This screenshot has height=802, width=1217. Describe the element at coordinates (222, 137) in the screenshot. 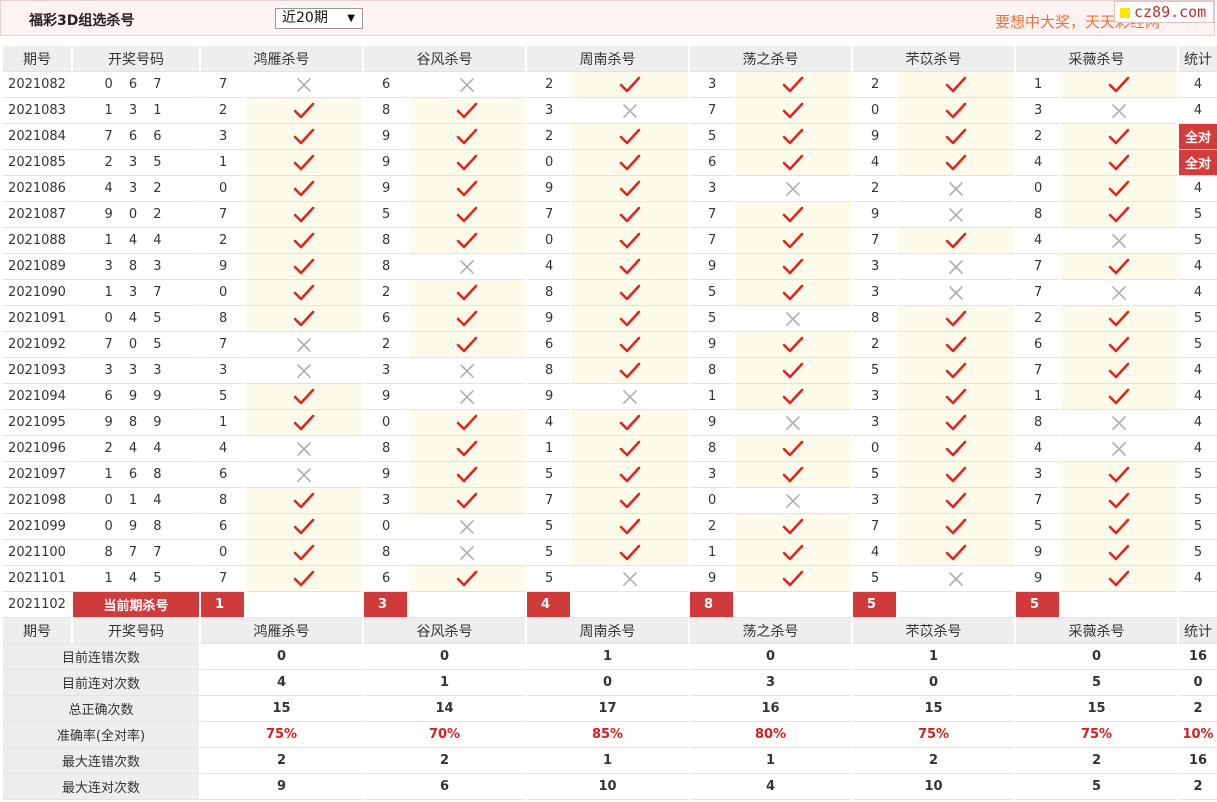

I see `kill-number-hongyan: 3` at that location.